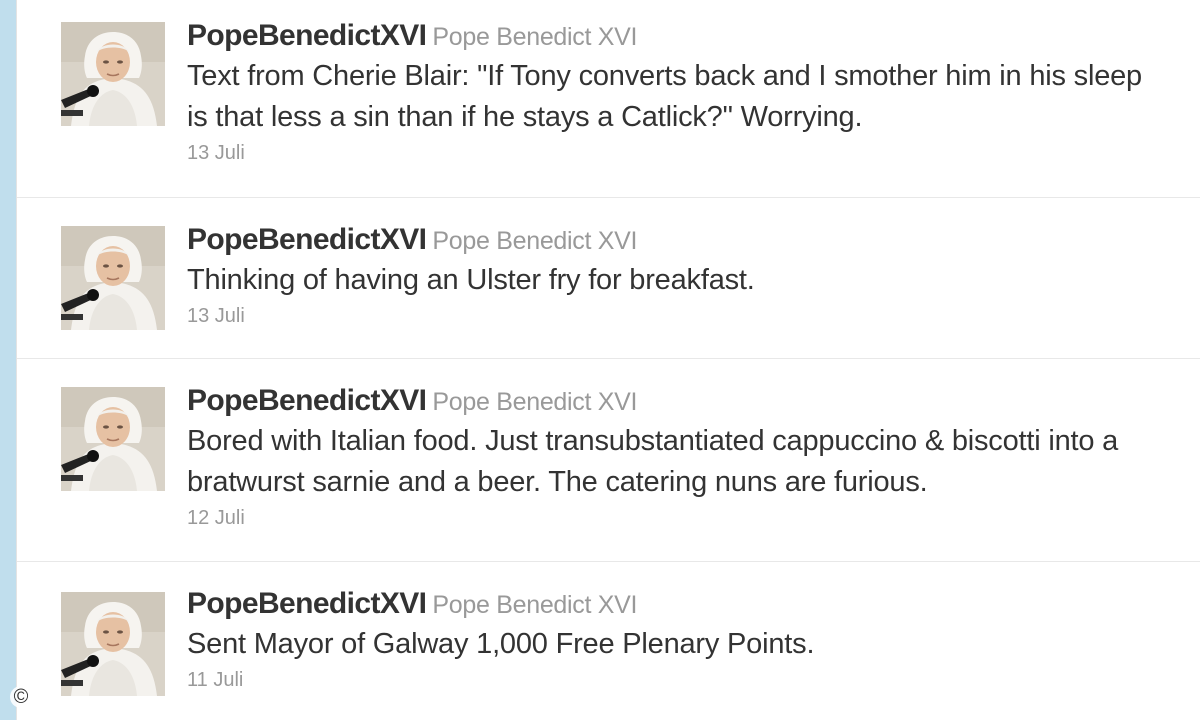 The height and width of the screenshot is (720, 1200). Describe the element at coordinates (674, 680) in the screenshot. I see `timestamp: 11 Juli` at that location.